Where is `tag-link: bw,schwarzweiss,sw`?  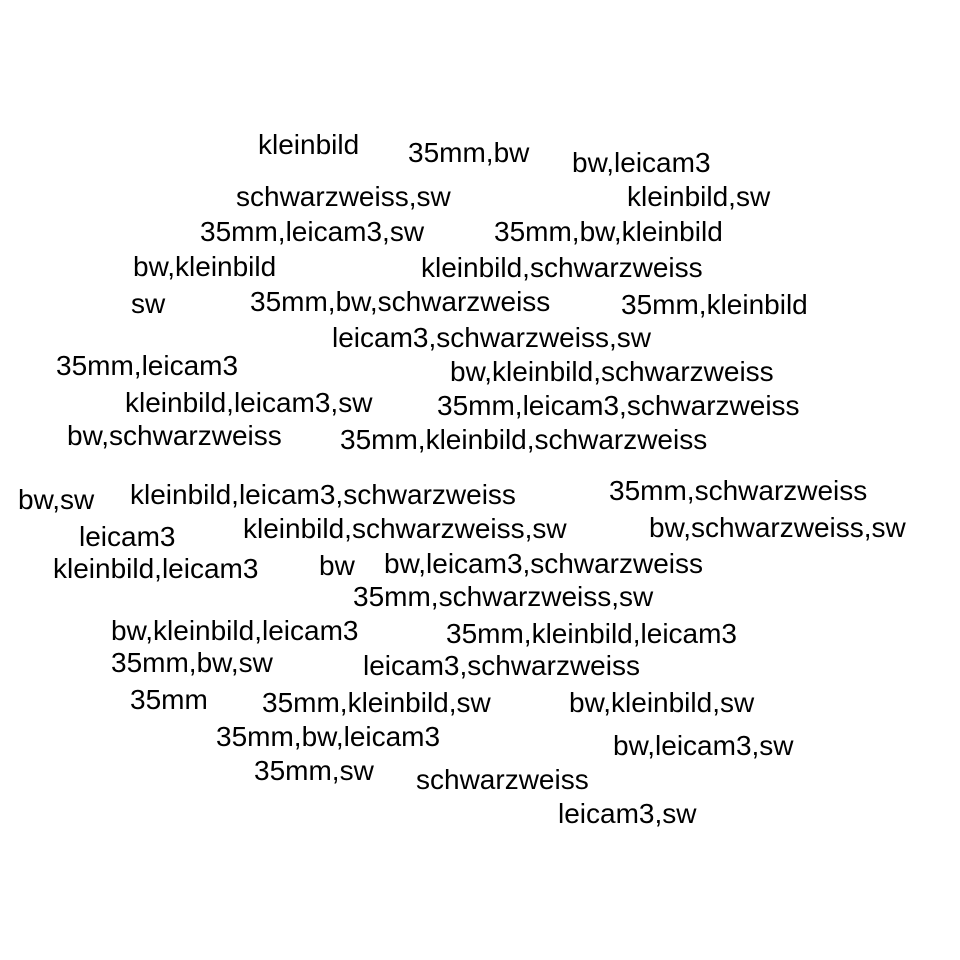
tag-link: bw,schwarzweiss,sw is located at coordinates (777, 528).